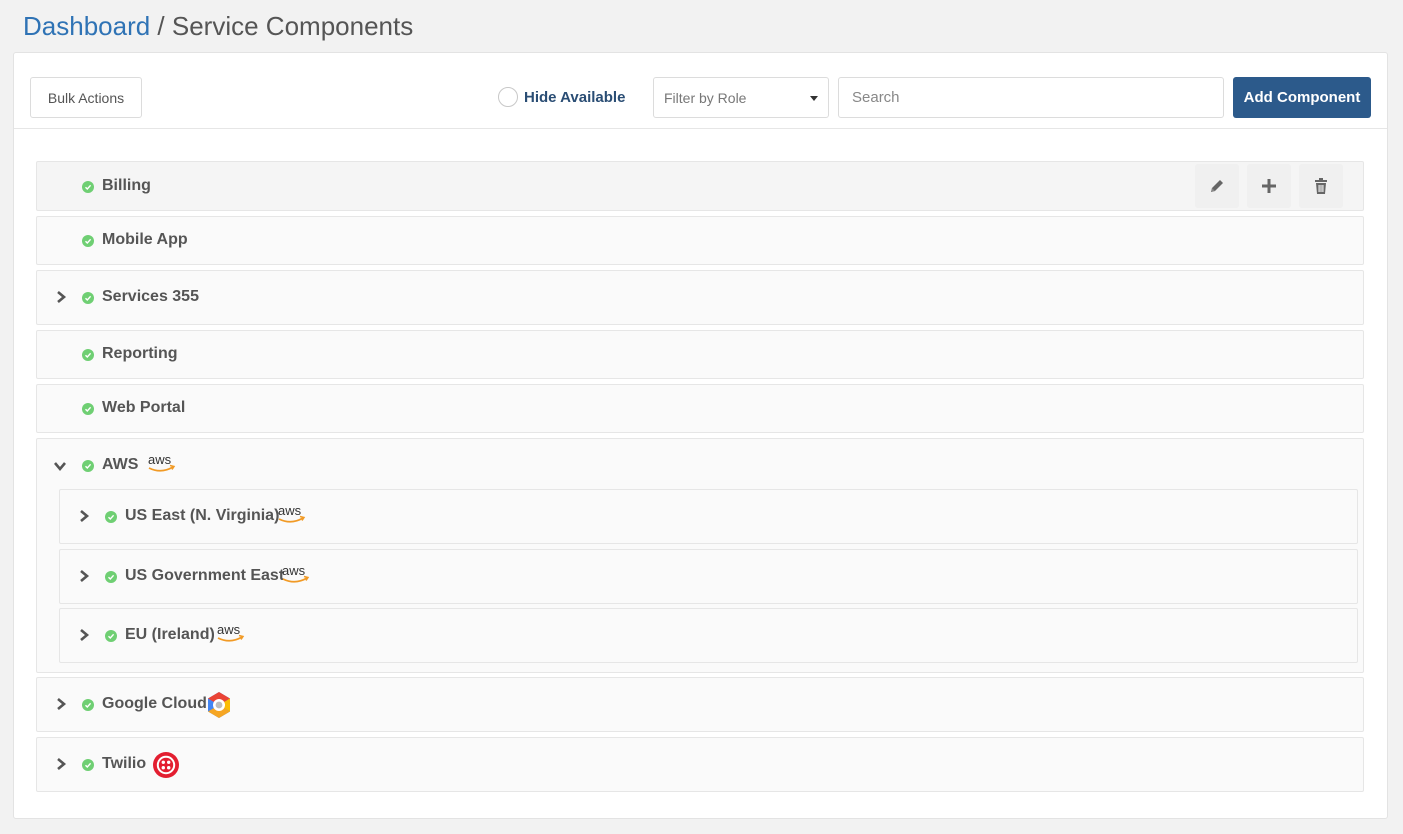 The image size is (1403, 834). Describe the element at coordinates (1302, 97) in the screenshot. I see `add-component-button: Add Component` at that location.